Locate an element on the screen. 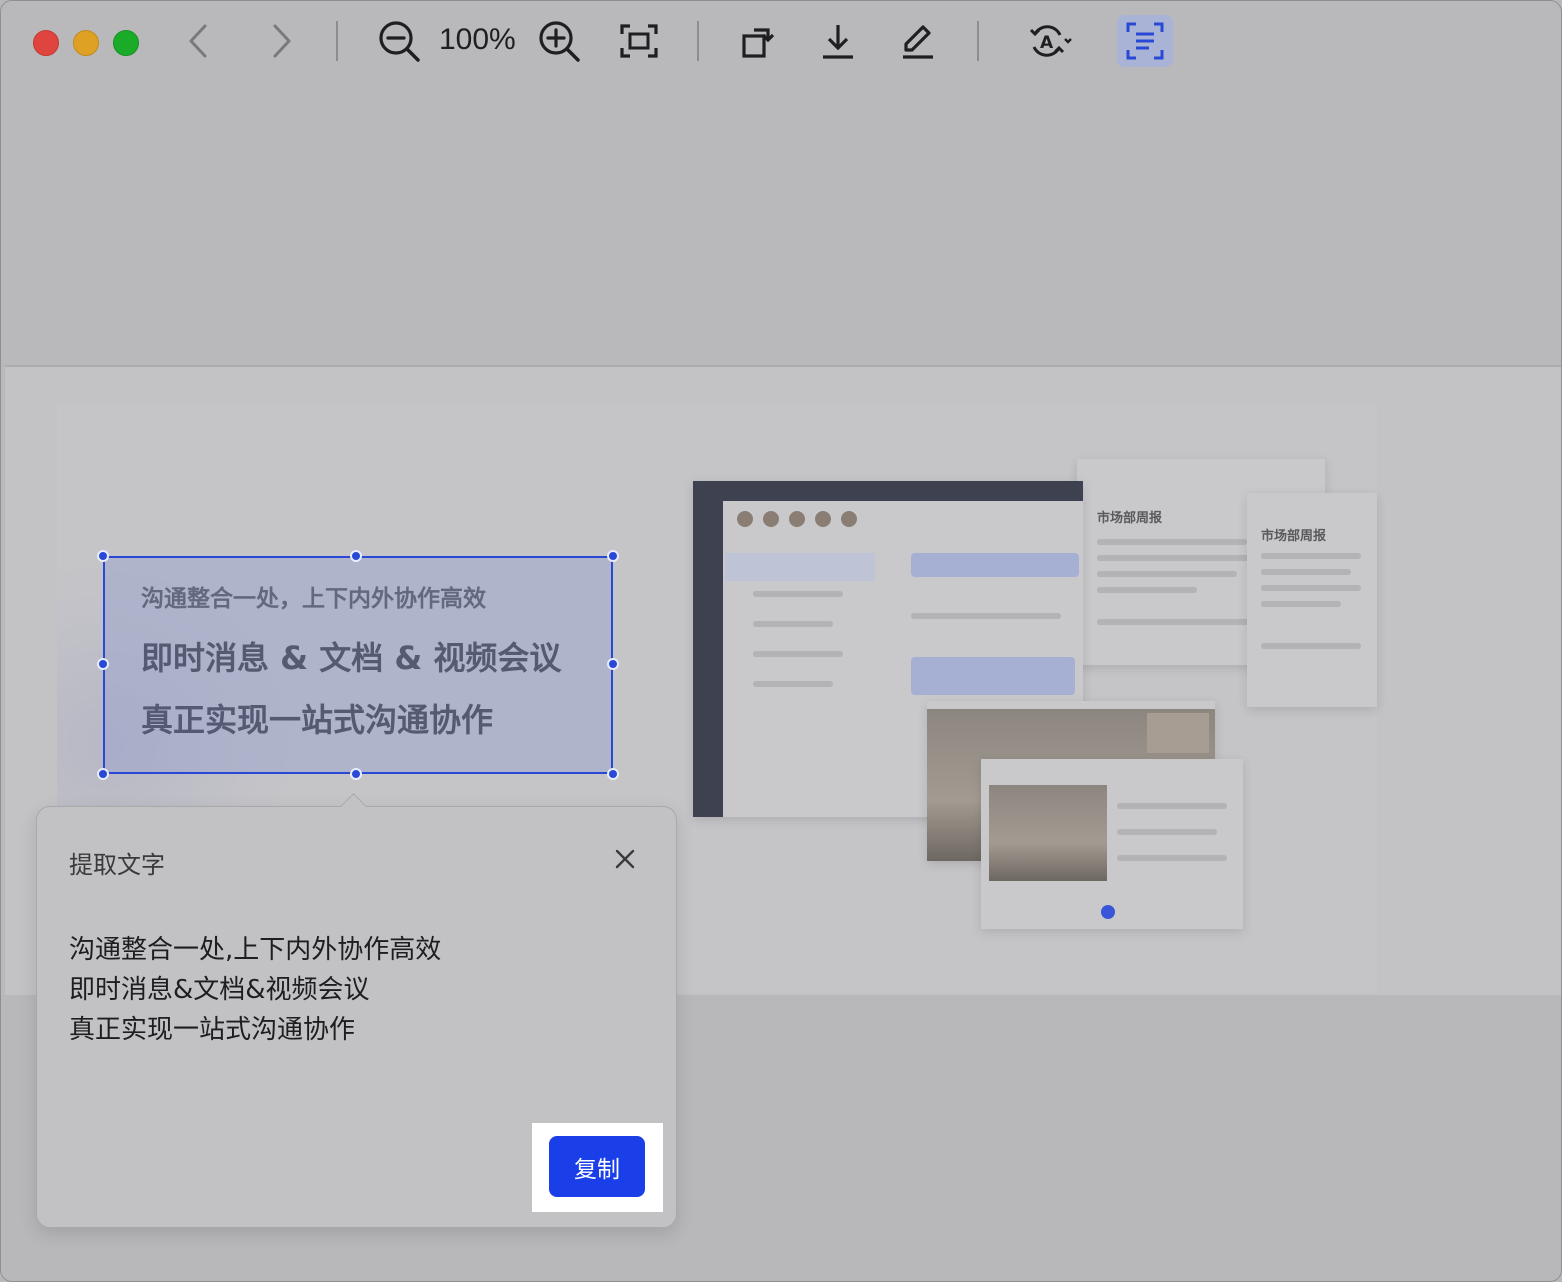 The height and width of the screenshot is (1282, 1562). zoom-out-icon is located at coordinates (399, 41).